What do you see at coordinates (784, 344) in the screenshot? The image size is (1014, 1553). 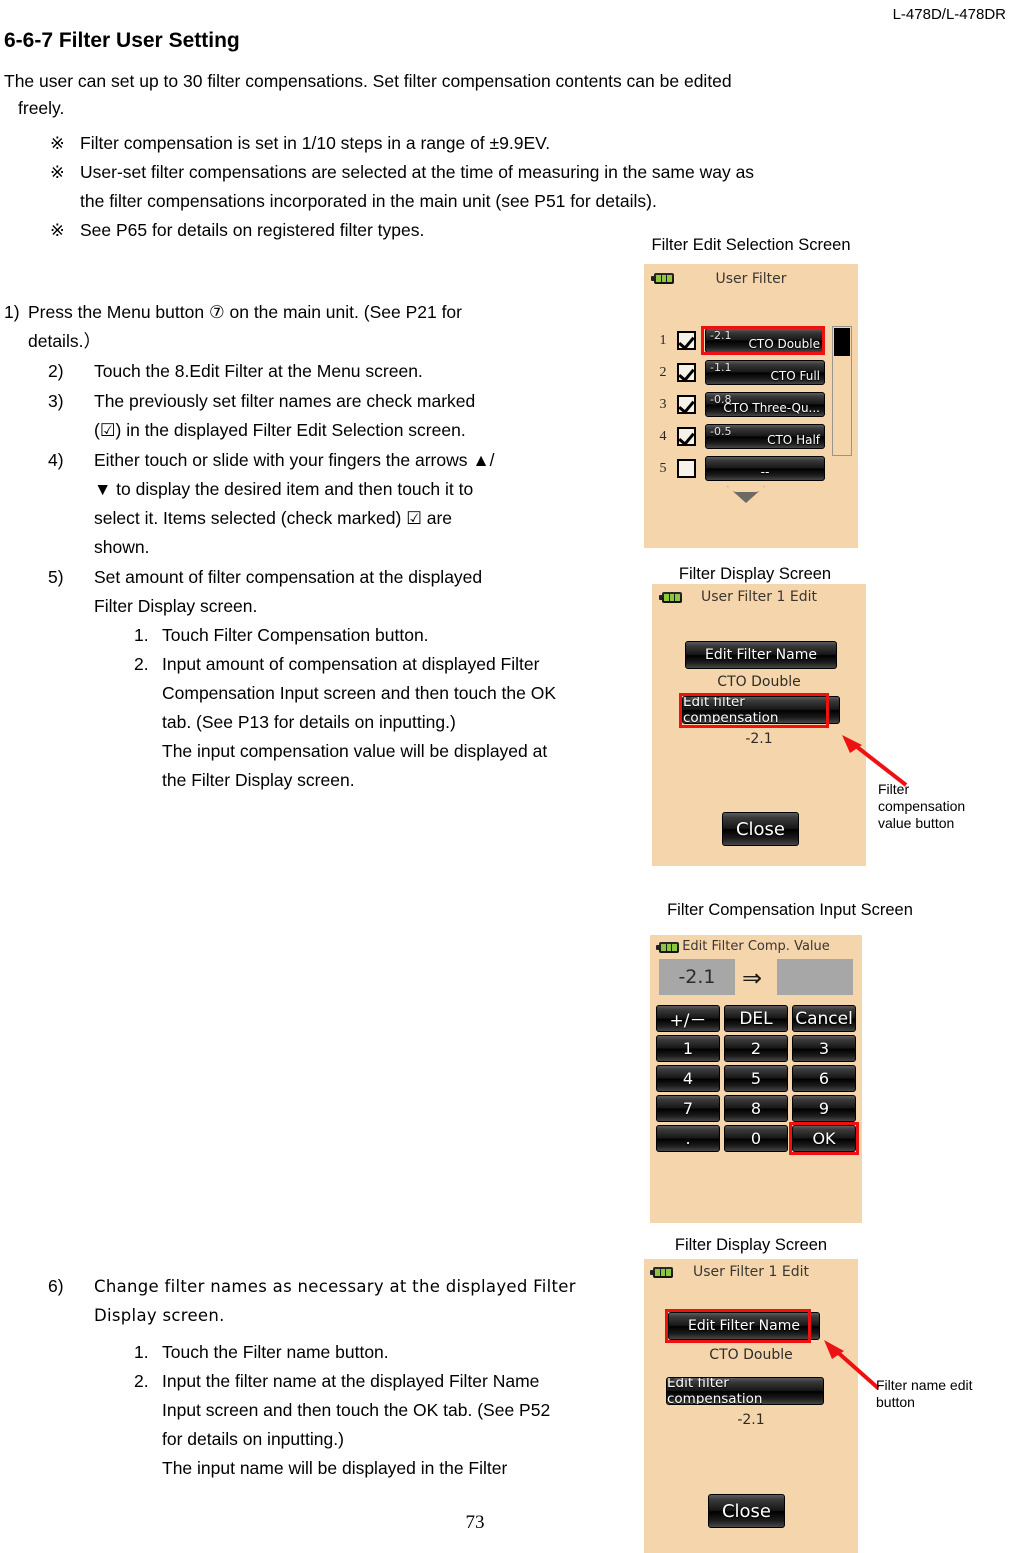 I see `row-name: CTO Double` at bounding box center [784, 344].